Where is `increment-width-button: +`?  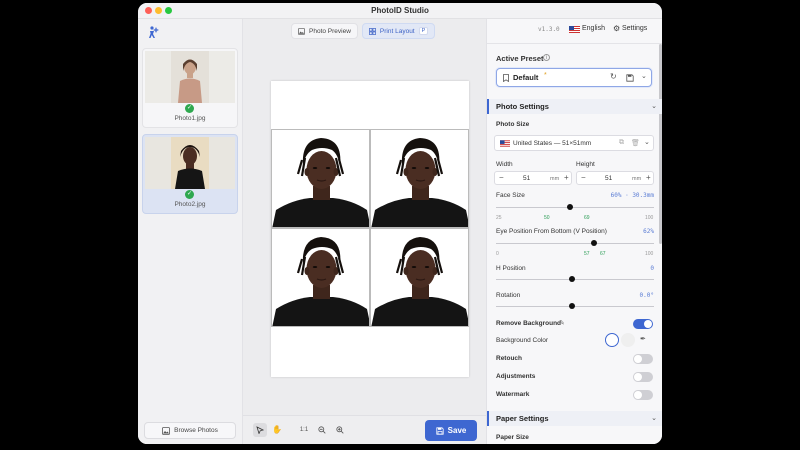
increment-width-button: + is located at coordinates (566, 177).